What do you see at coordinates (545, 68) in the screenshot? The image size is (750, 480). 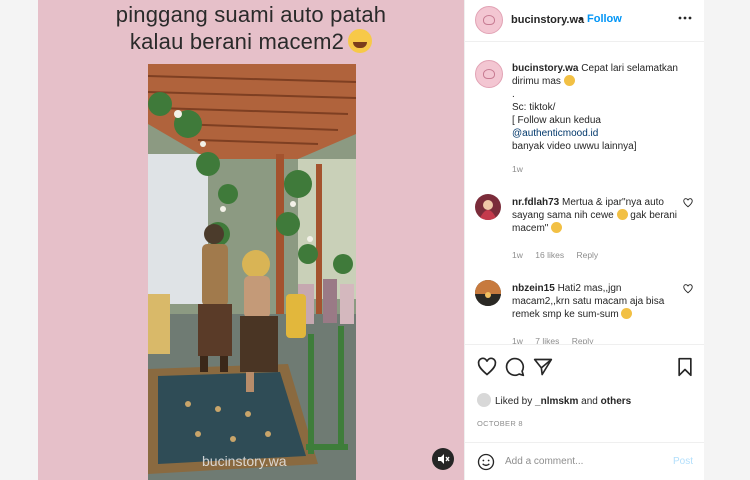 I see `caption-username: bucinstory.wa` at bounding box center [545, 68].